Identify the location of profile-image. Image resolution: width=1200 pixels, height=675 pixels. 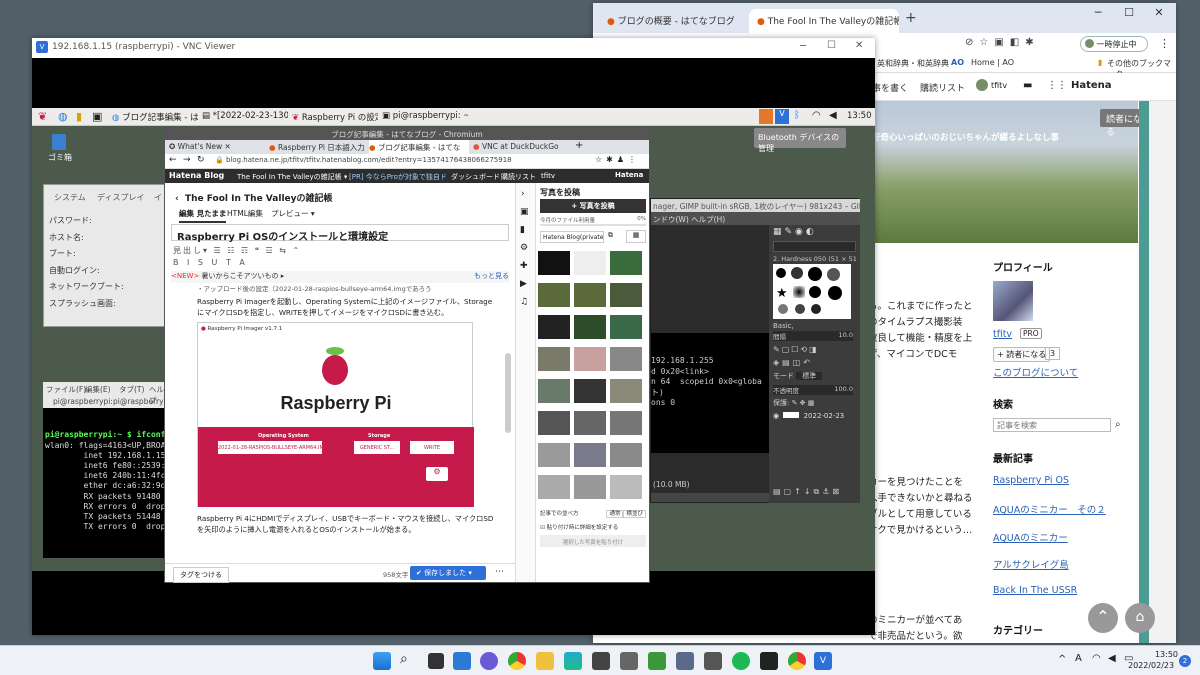
(1013, 301).